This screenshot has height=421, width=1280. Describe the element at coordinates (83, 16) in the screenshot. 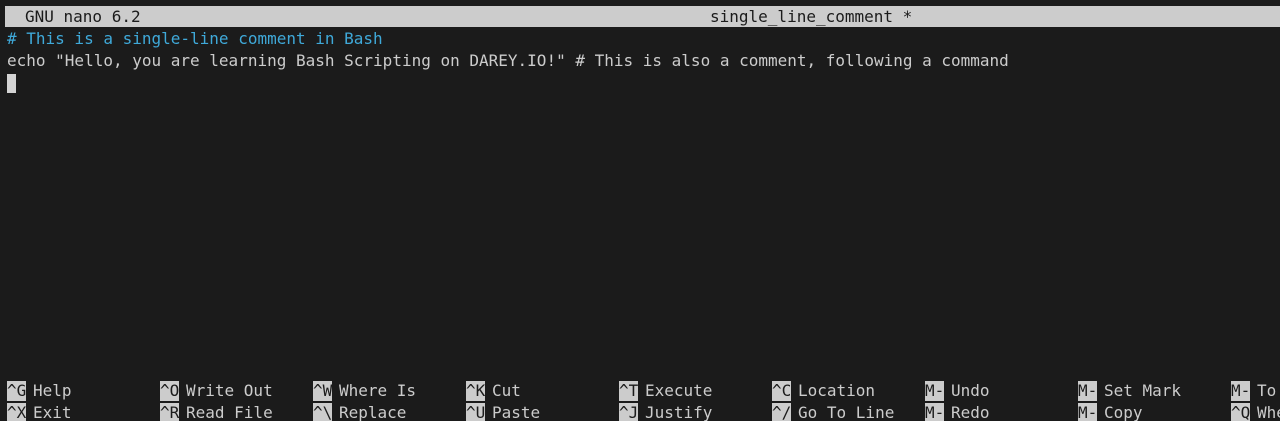

I see `app-name: GNU nano 6.2` at that location.